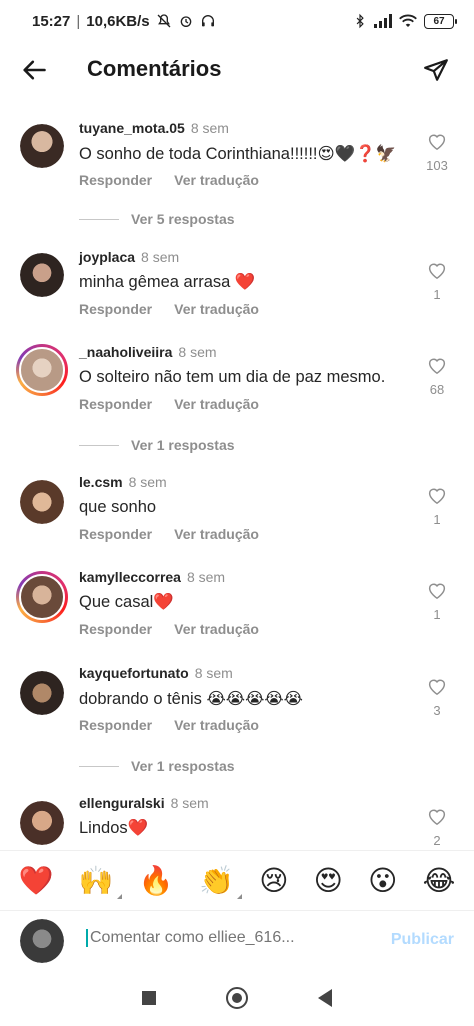 Image resolution: width=474 pixels, height=1026 pixels. I want to click on paper-plane-icon, so click(436, 70).